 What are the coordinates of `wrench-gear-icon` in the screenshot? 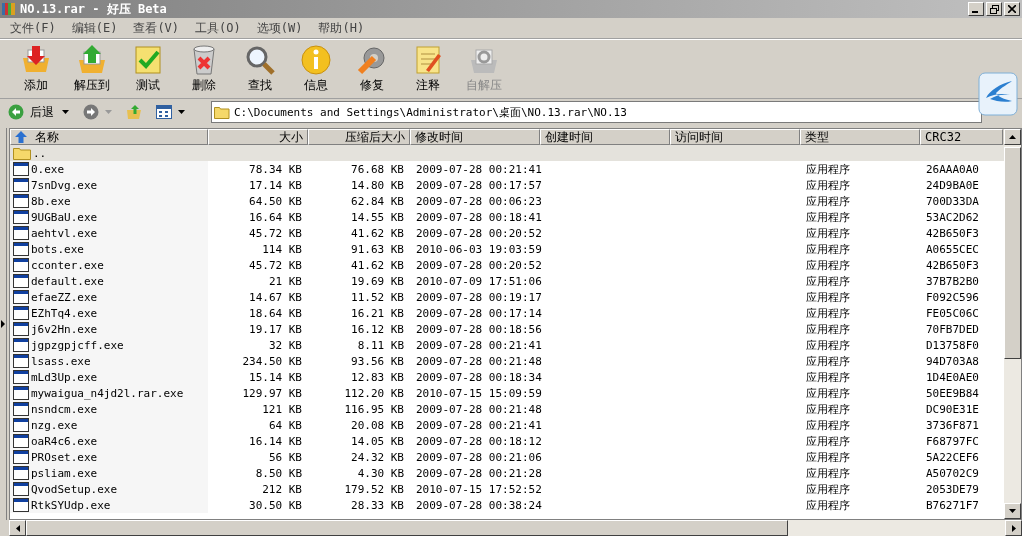 It's located at (372, 60).